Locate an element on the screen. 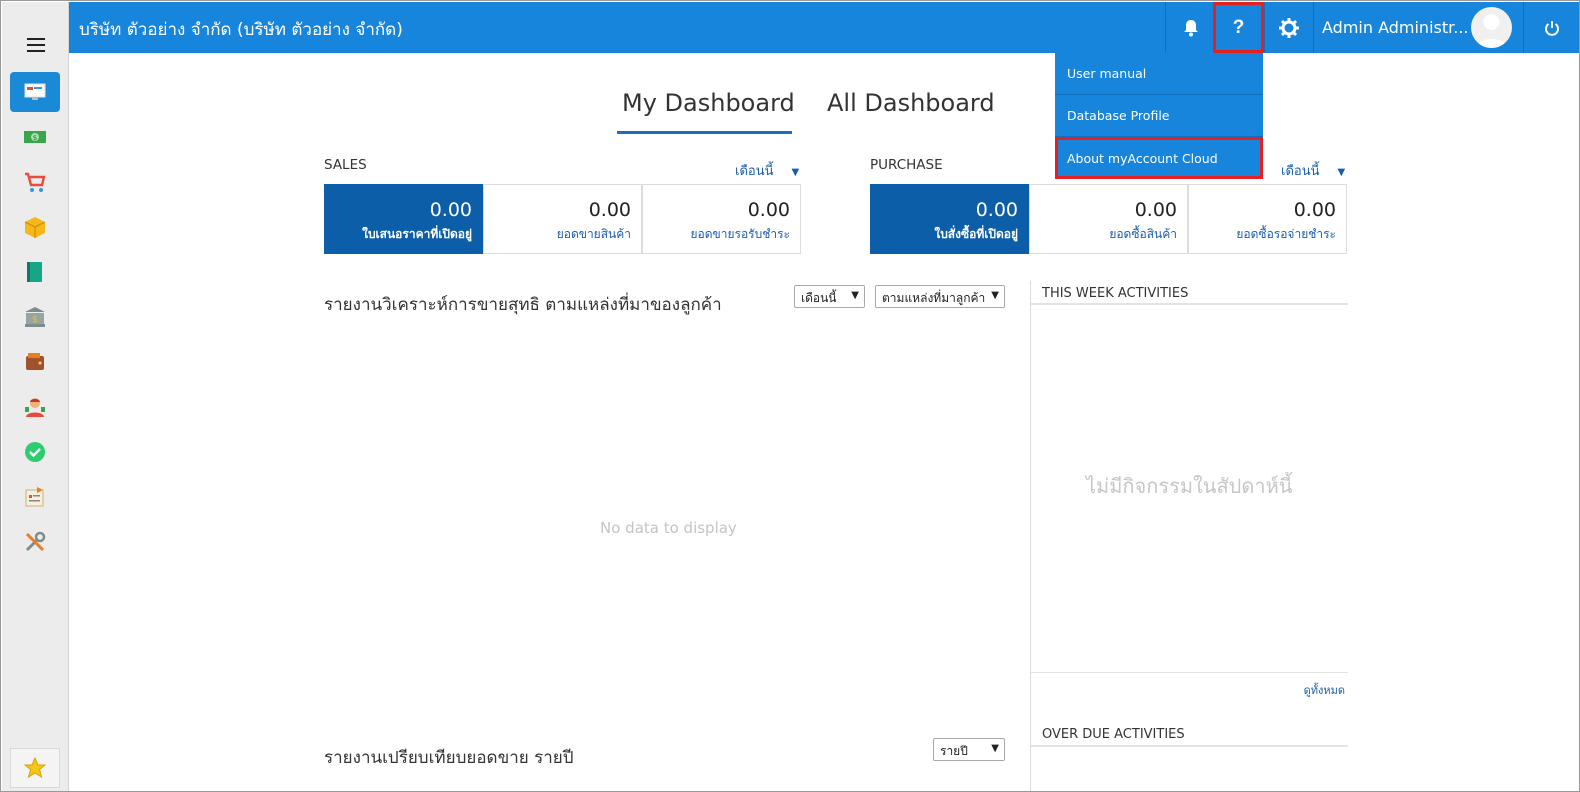 This screenshot has width=1580, height=792. sales-period-select: เดือนนี้ ▼ is located at coordinates (767, 170).